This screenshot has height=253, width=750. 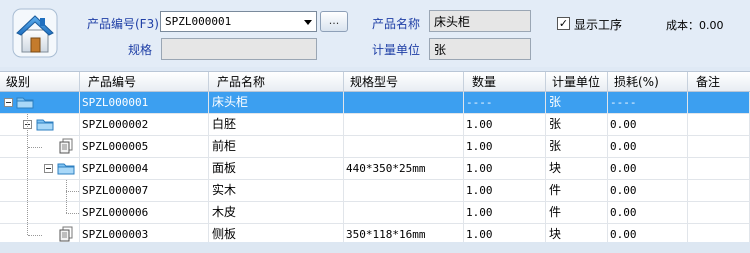 What do you see at coordinates (144, 168) in the screenshot?
I see `cell-code: SPZL000004` at bounding box center [144, 168].